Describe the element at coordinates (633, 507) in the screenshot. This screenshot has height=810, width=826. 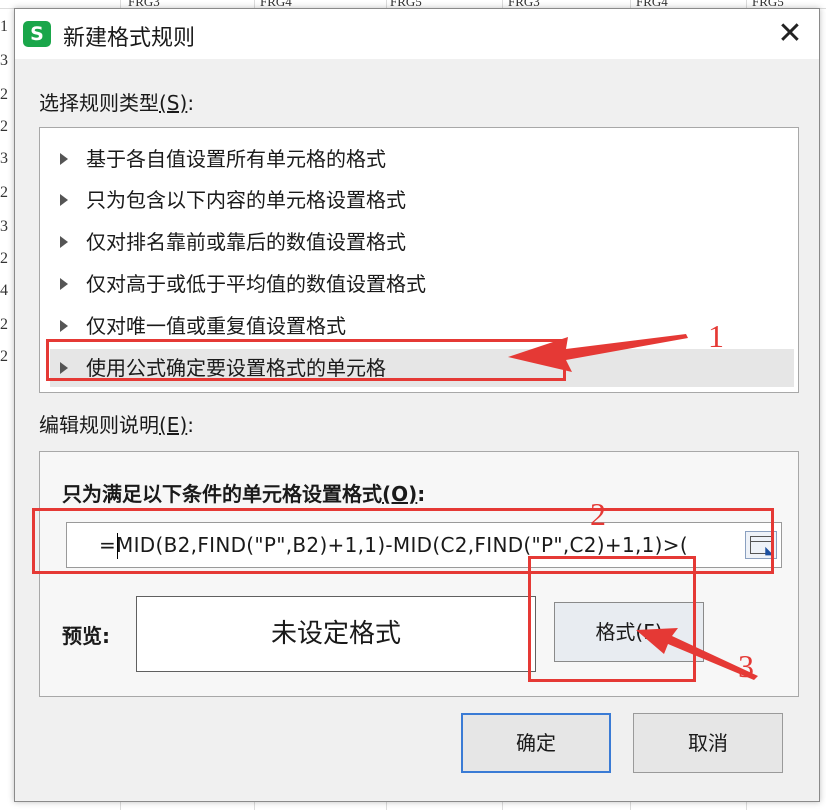
I see `annotation-arrows` at that location.